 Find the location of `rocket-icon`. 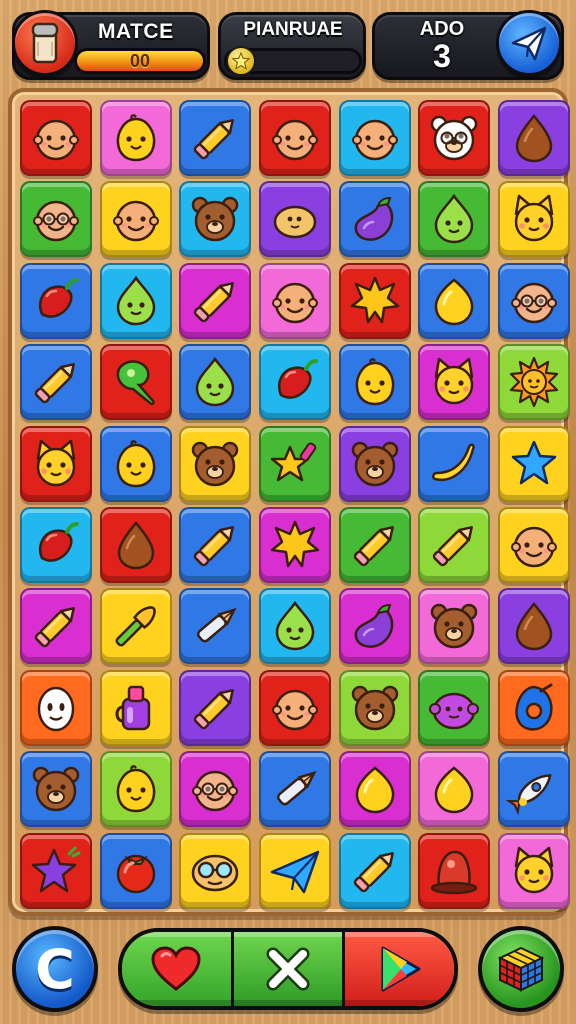

rocket-icon is located at coordinates (528, 795).